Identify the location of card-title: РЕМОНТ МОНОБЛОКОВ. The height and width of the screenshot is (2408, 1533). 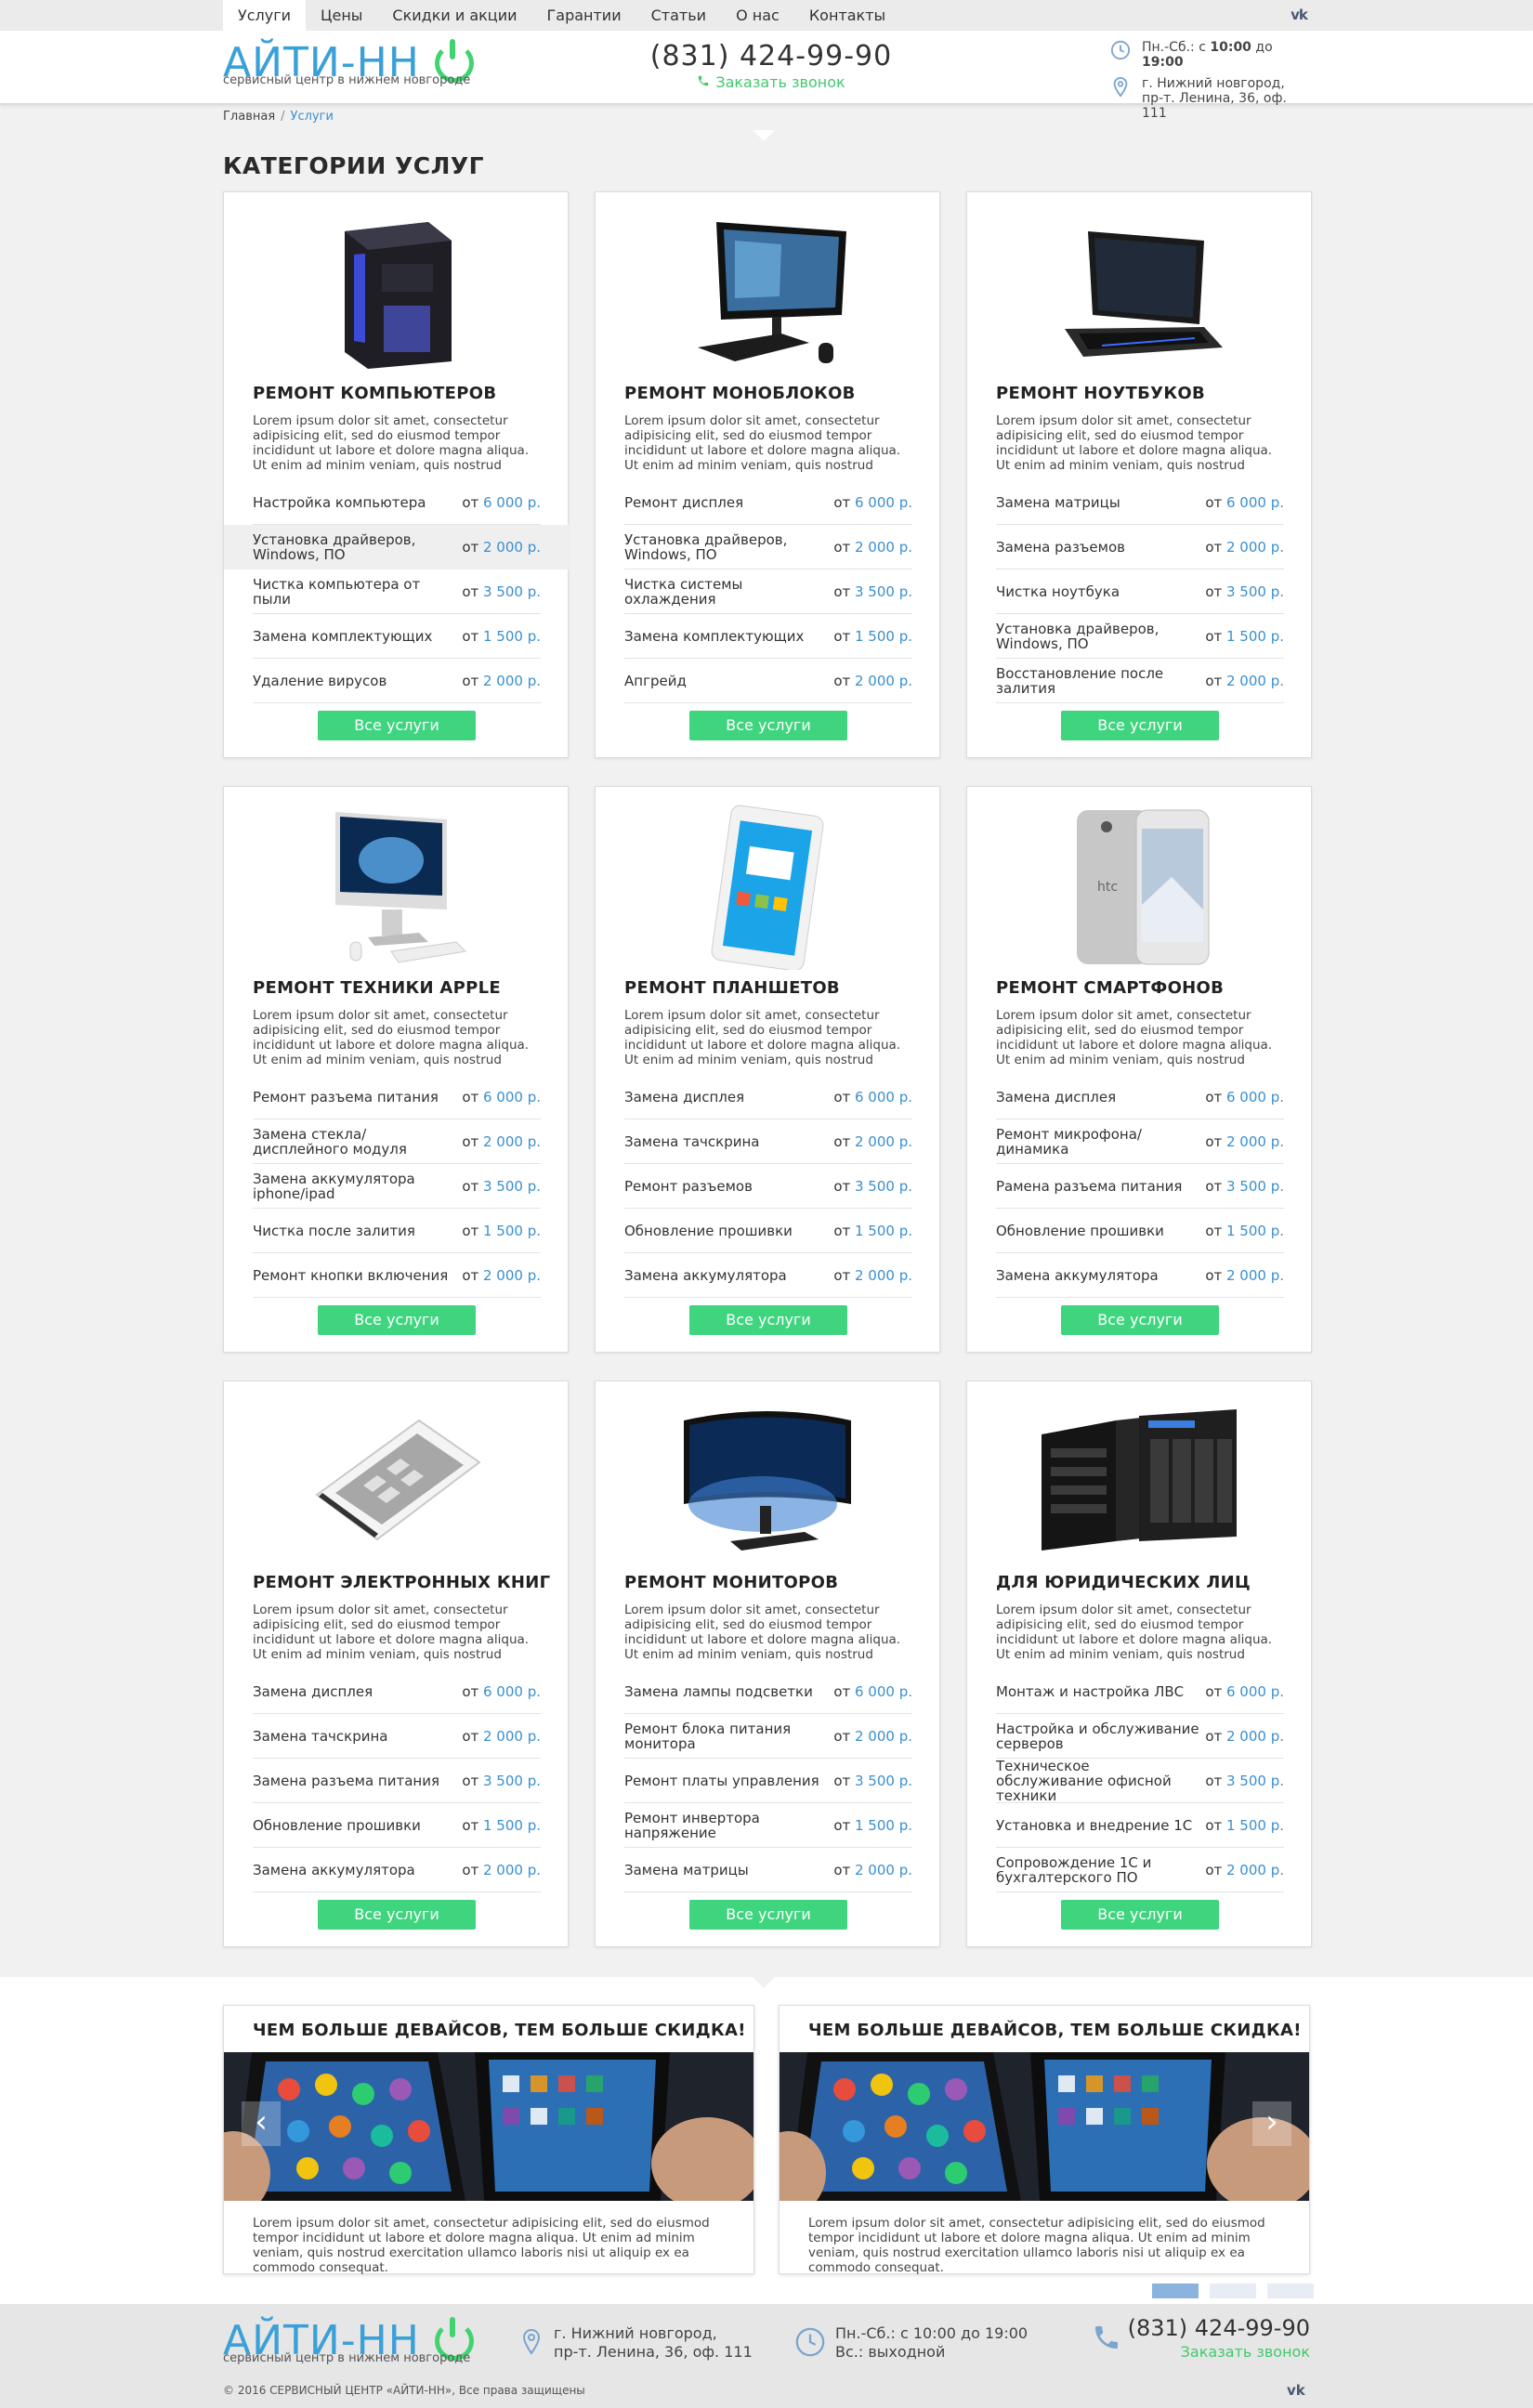
(740, 393).